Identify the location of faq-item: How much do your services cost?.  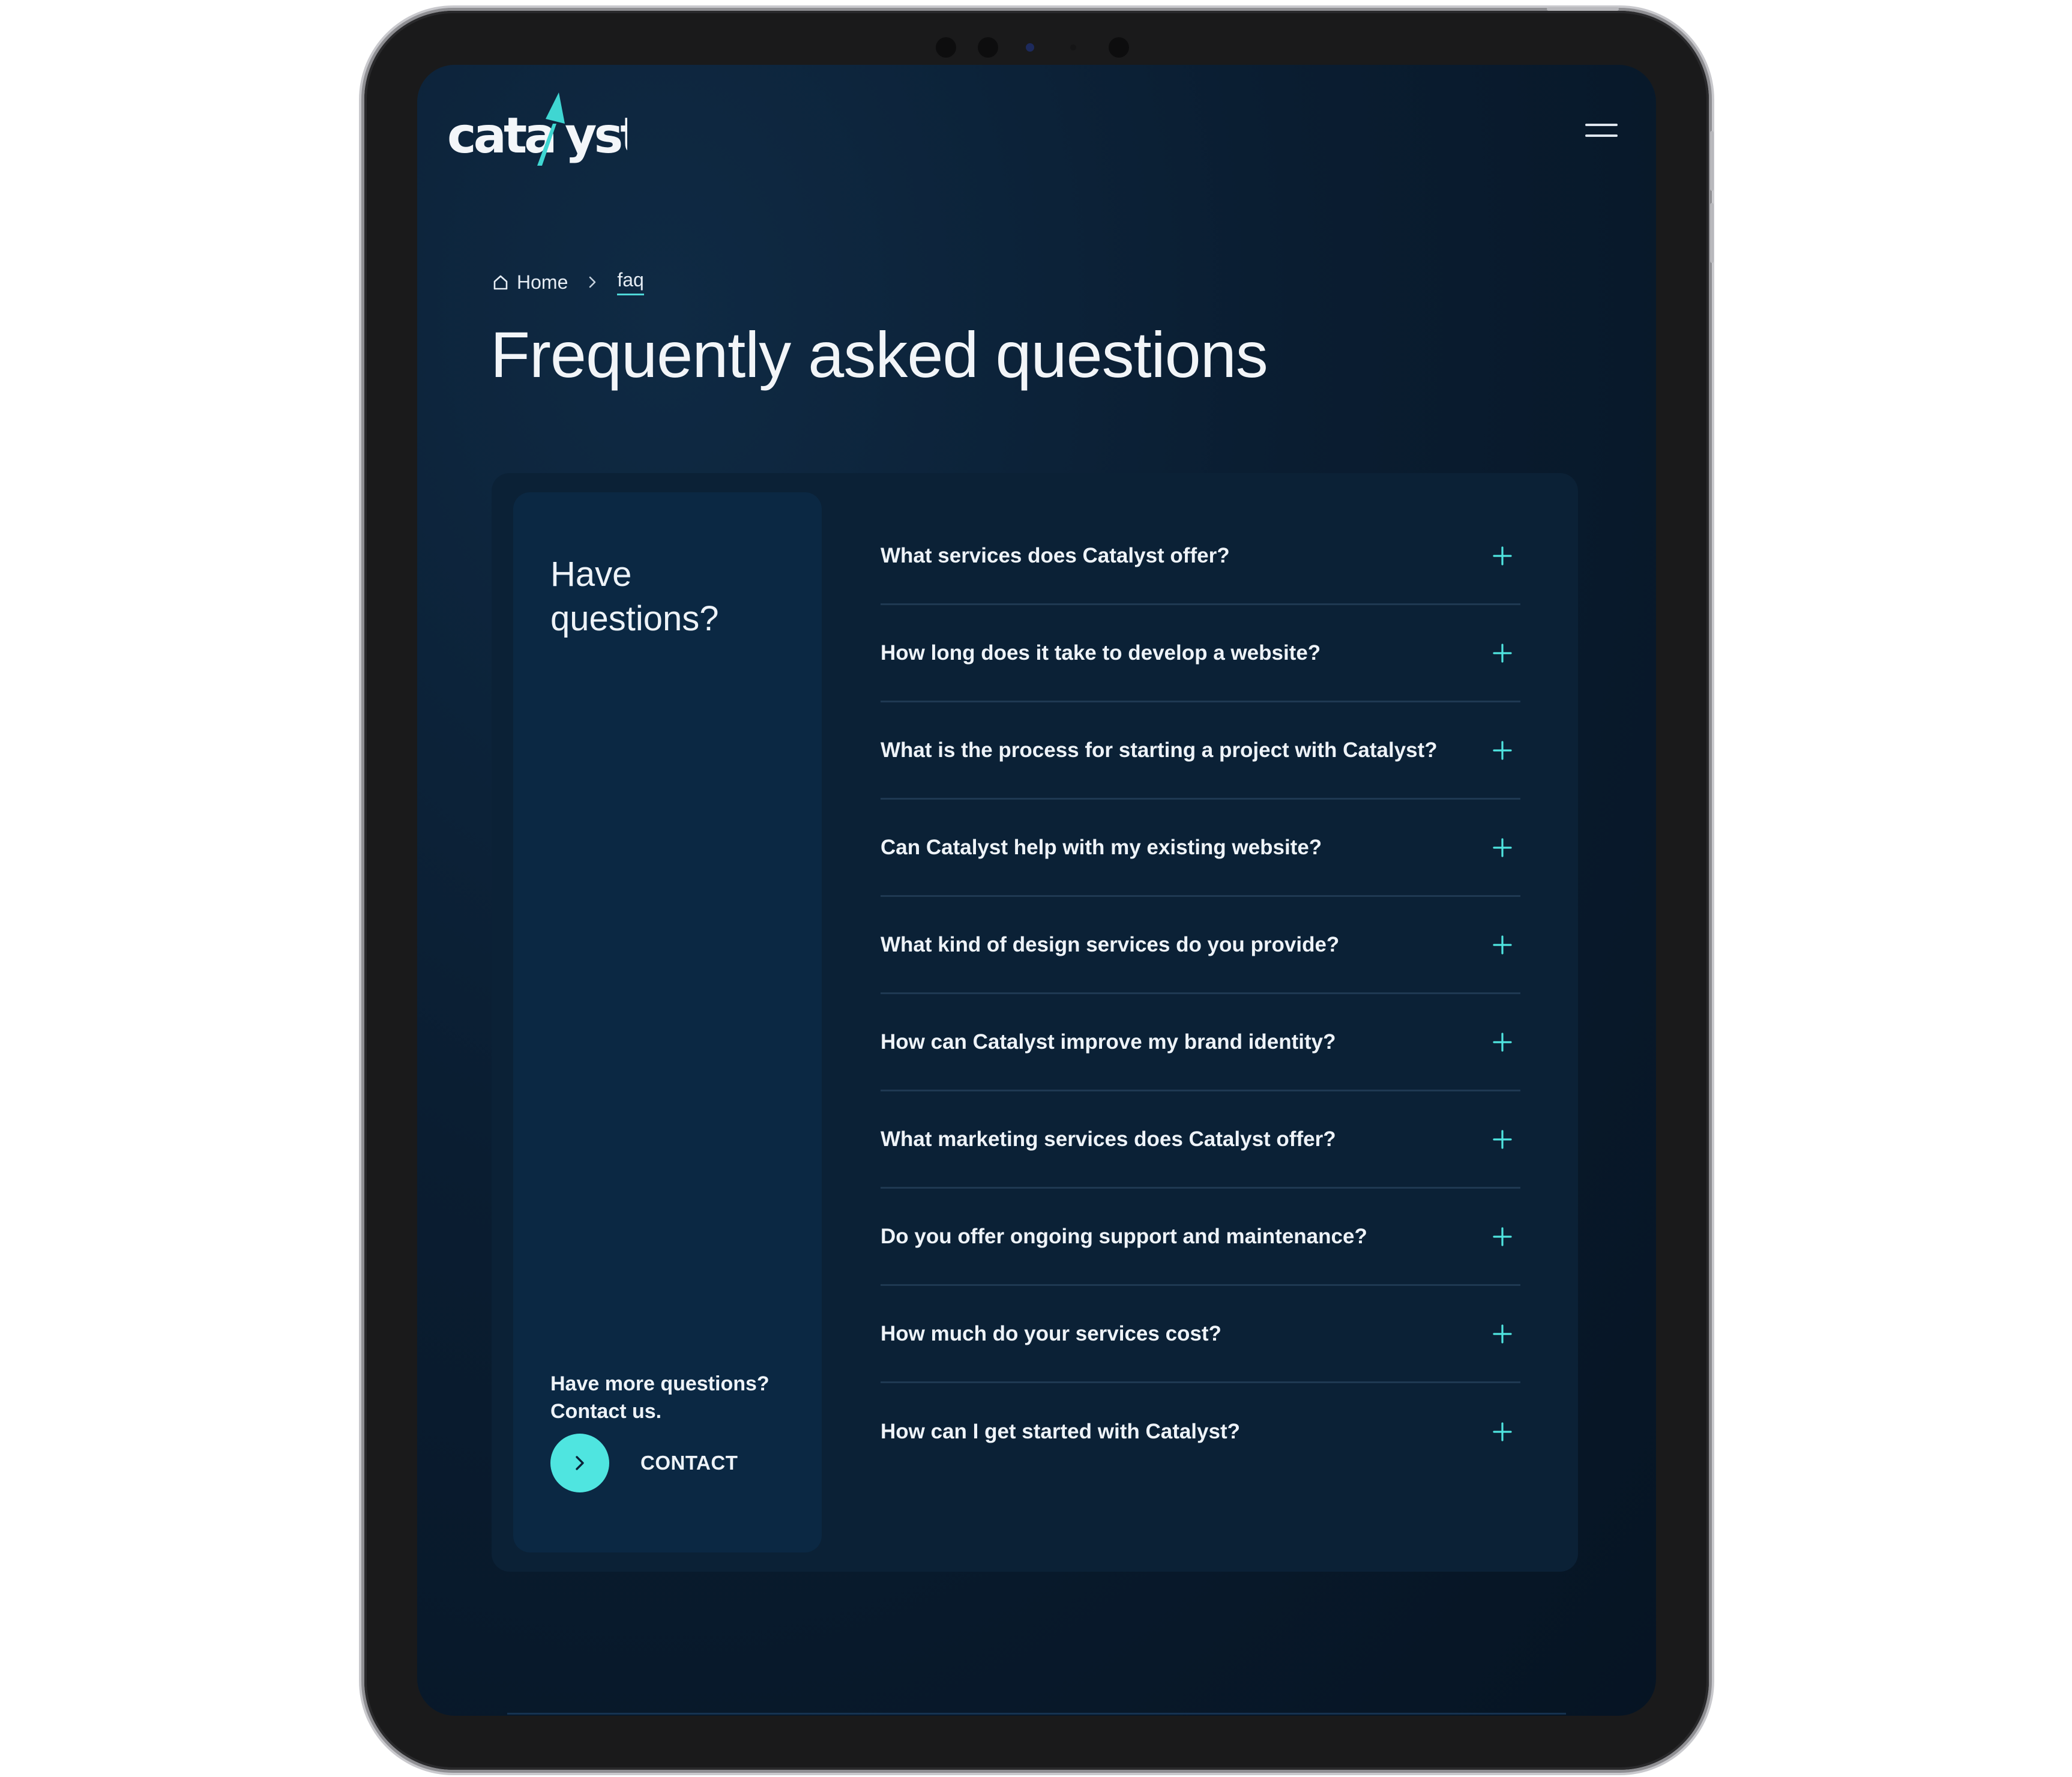
(1200, 1334).